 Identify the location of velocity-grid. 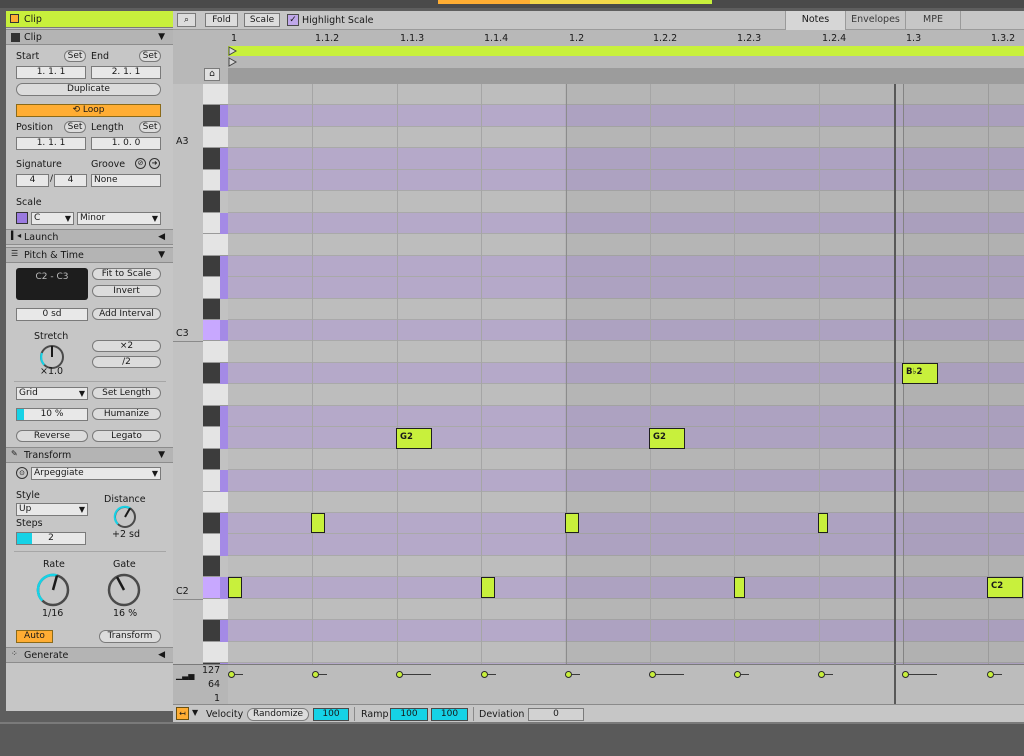
(626, 685).